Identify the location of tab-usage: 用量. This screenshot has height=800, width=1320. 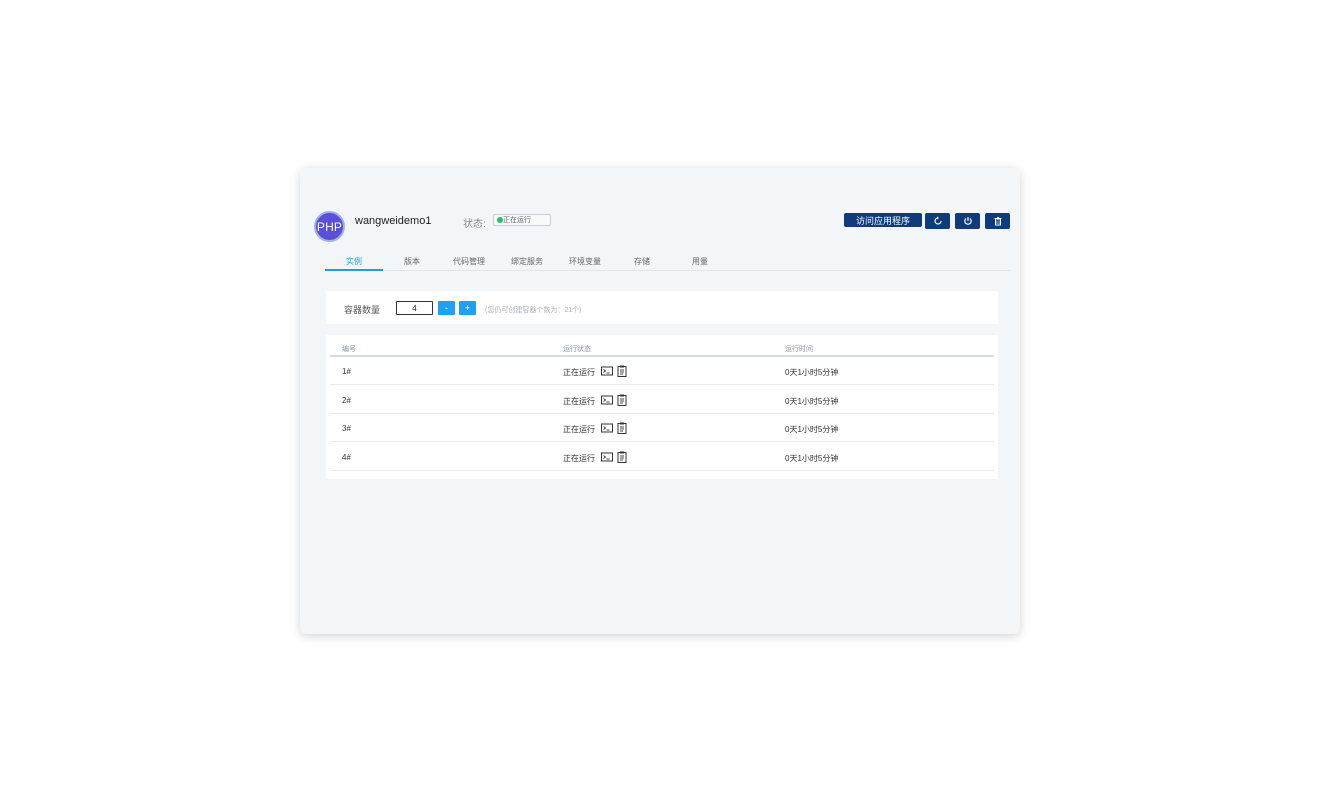
(700, 261).